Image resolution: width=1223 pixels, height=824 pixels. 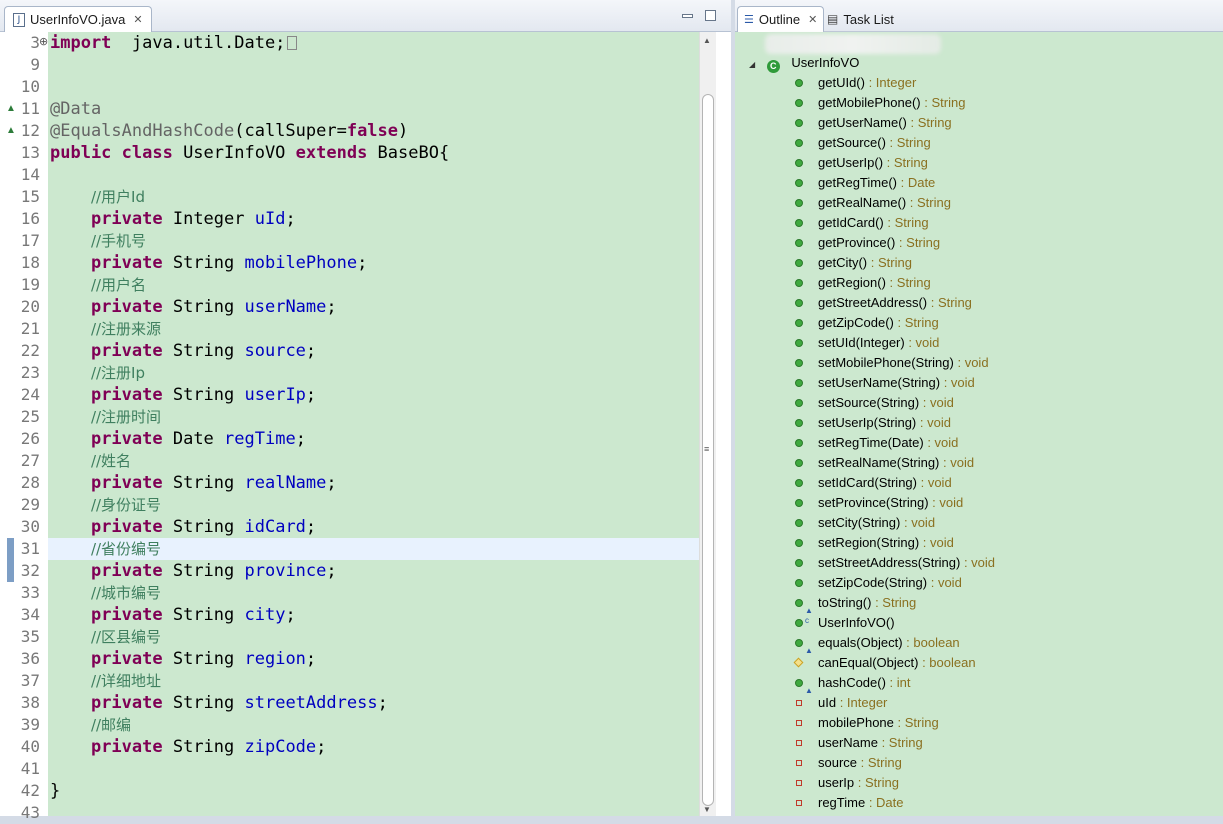 I want to click on code-token: String, so click(x=203, y=615).